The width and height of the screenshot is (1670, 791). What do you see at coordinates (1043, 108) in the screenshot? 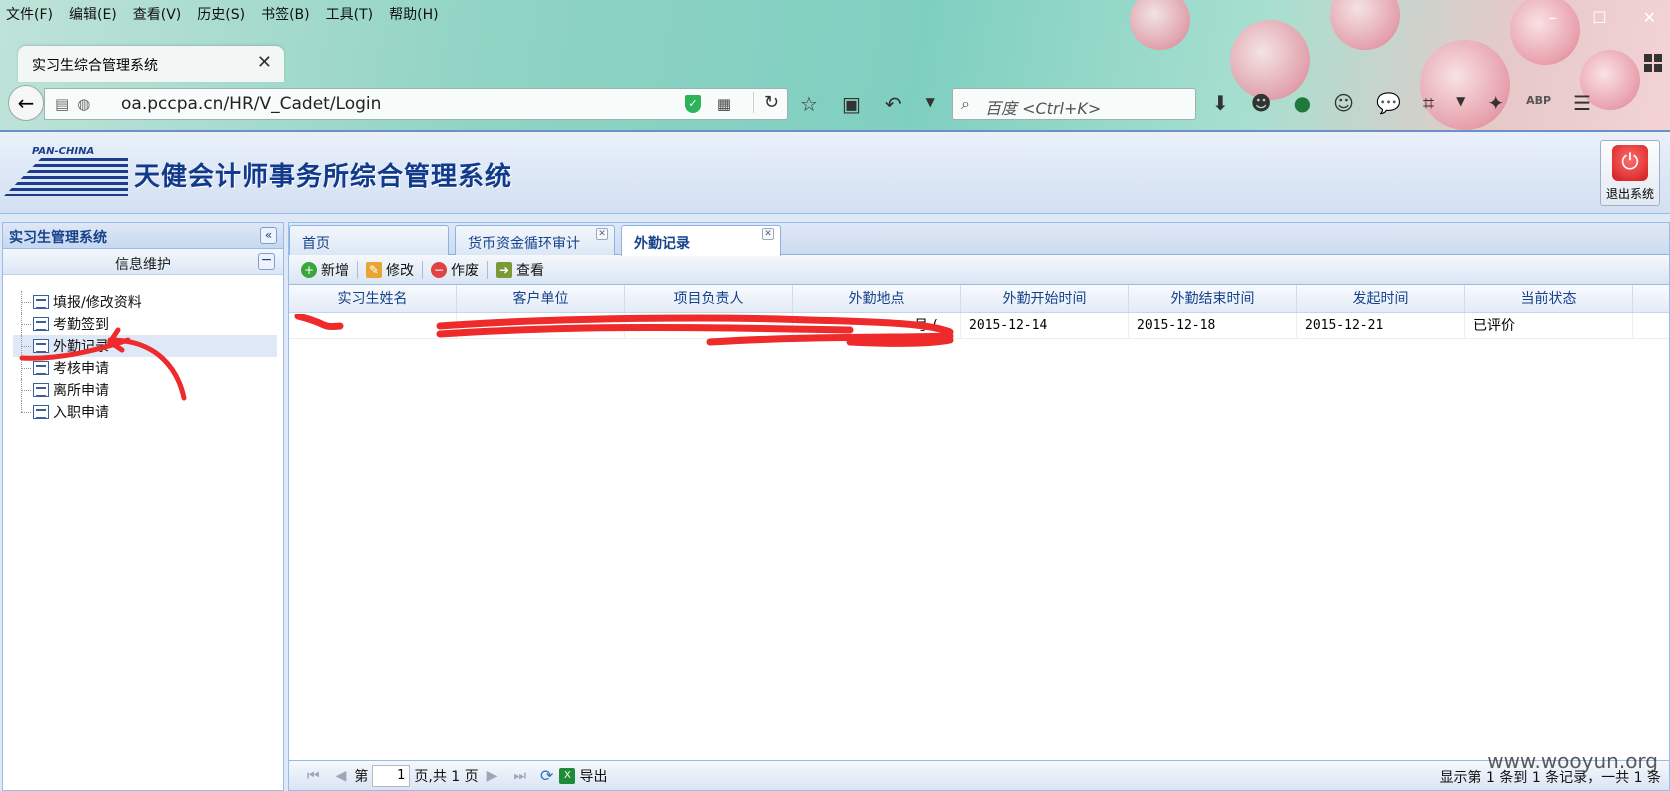
I see `search-placeholder: 百度 <Ctrl+K>` at bounding box center [1043, 108].